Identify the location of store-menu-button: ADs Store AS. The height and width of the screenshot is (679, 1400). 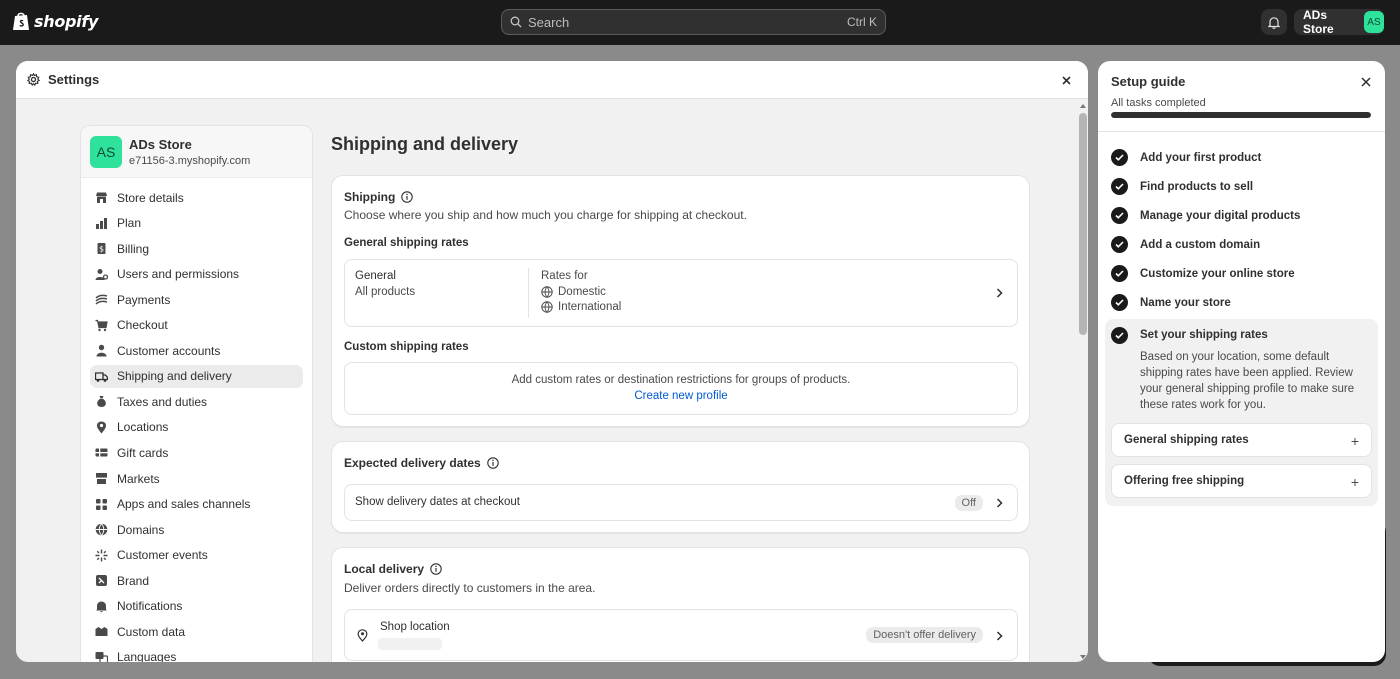
(1339, 22).